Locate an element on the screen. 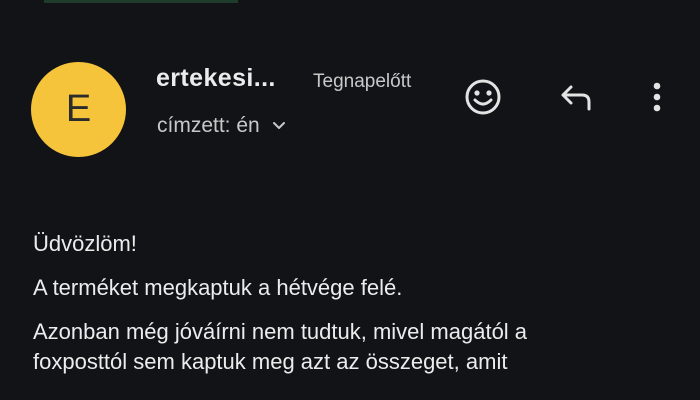 This screenshot has height=400, width=700. top-accent-bar is located at coordinates (141, 1).